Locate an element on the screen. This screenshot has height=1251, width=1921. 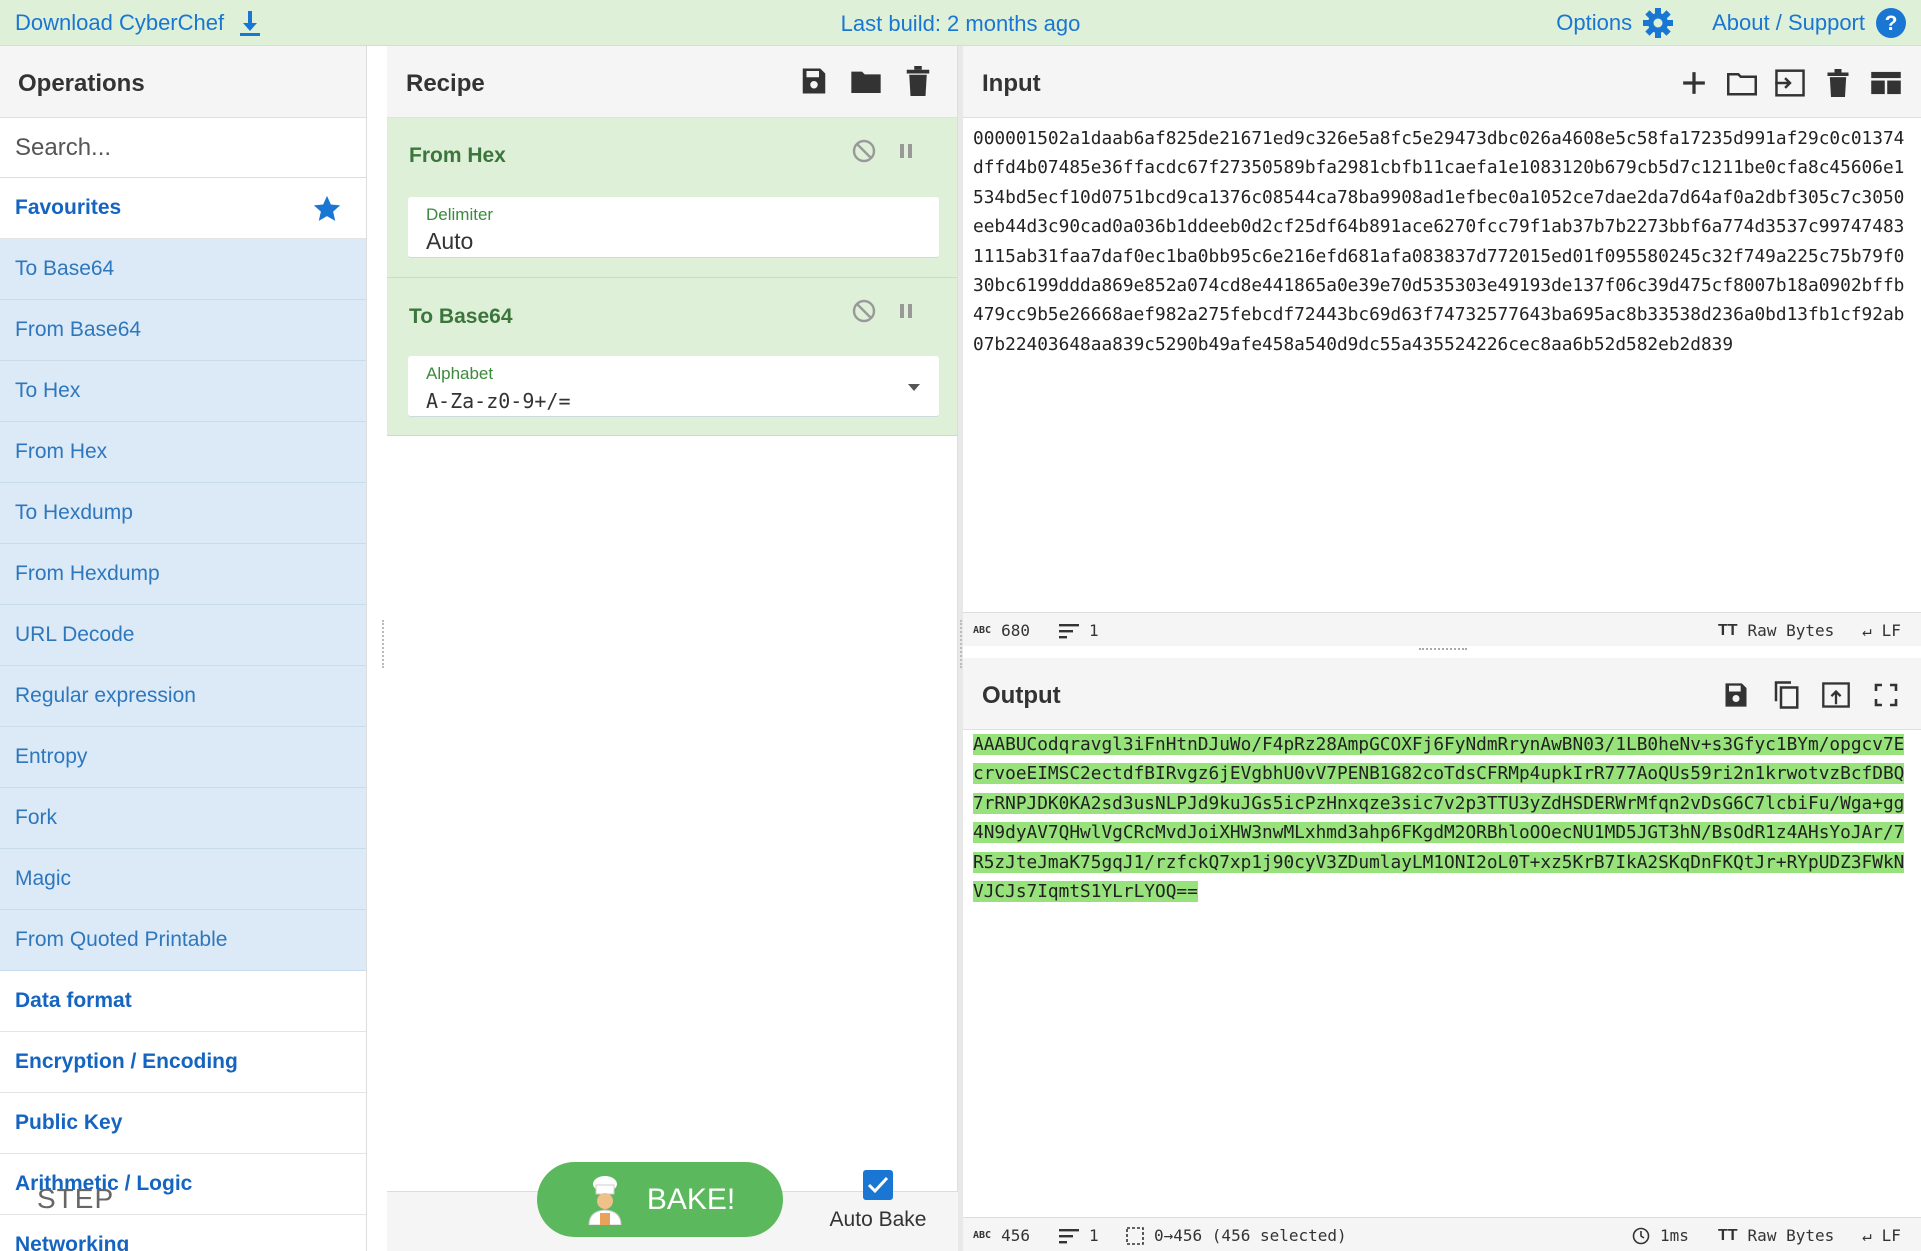
lines-icon is located at coordinates (1069, 631).